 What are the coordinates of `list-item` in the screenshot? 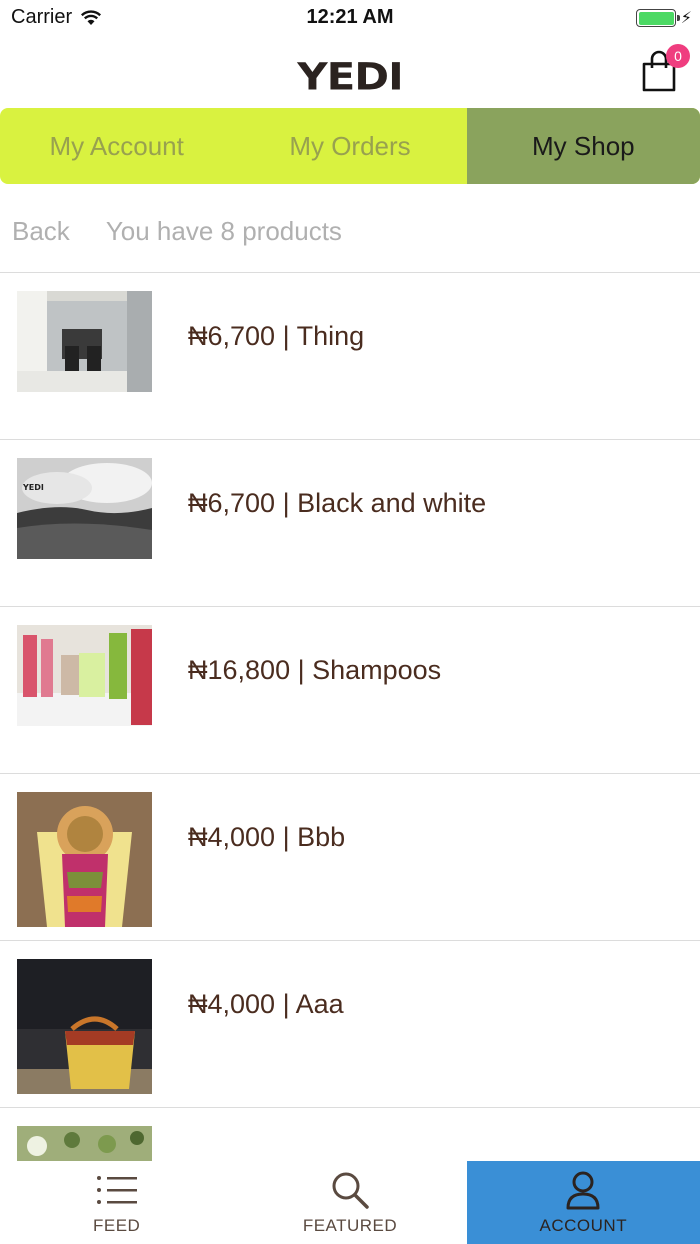 It's located at (350, 1134).